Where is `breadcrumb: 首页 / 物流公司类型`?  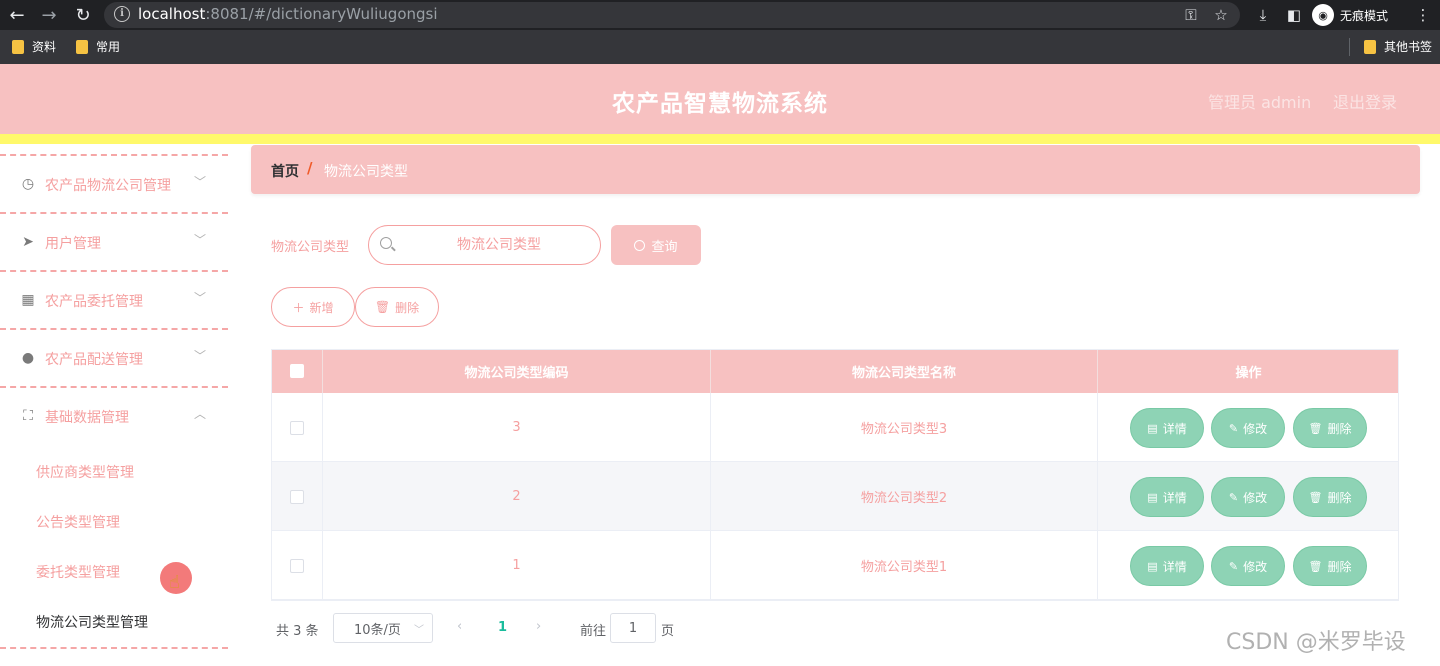
breadcrumb: 首页 / 物流公司类型 is located at coordinates (835, 169).